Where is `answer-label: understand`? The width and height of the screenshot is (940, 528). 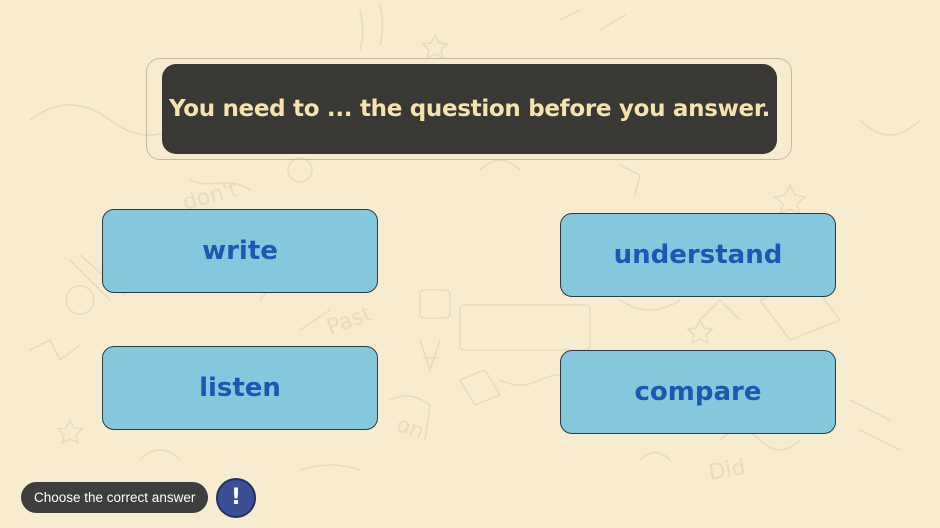 answer-label: understand is located at coordinates (698, 255).